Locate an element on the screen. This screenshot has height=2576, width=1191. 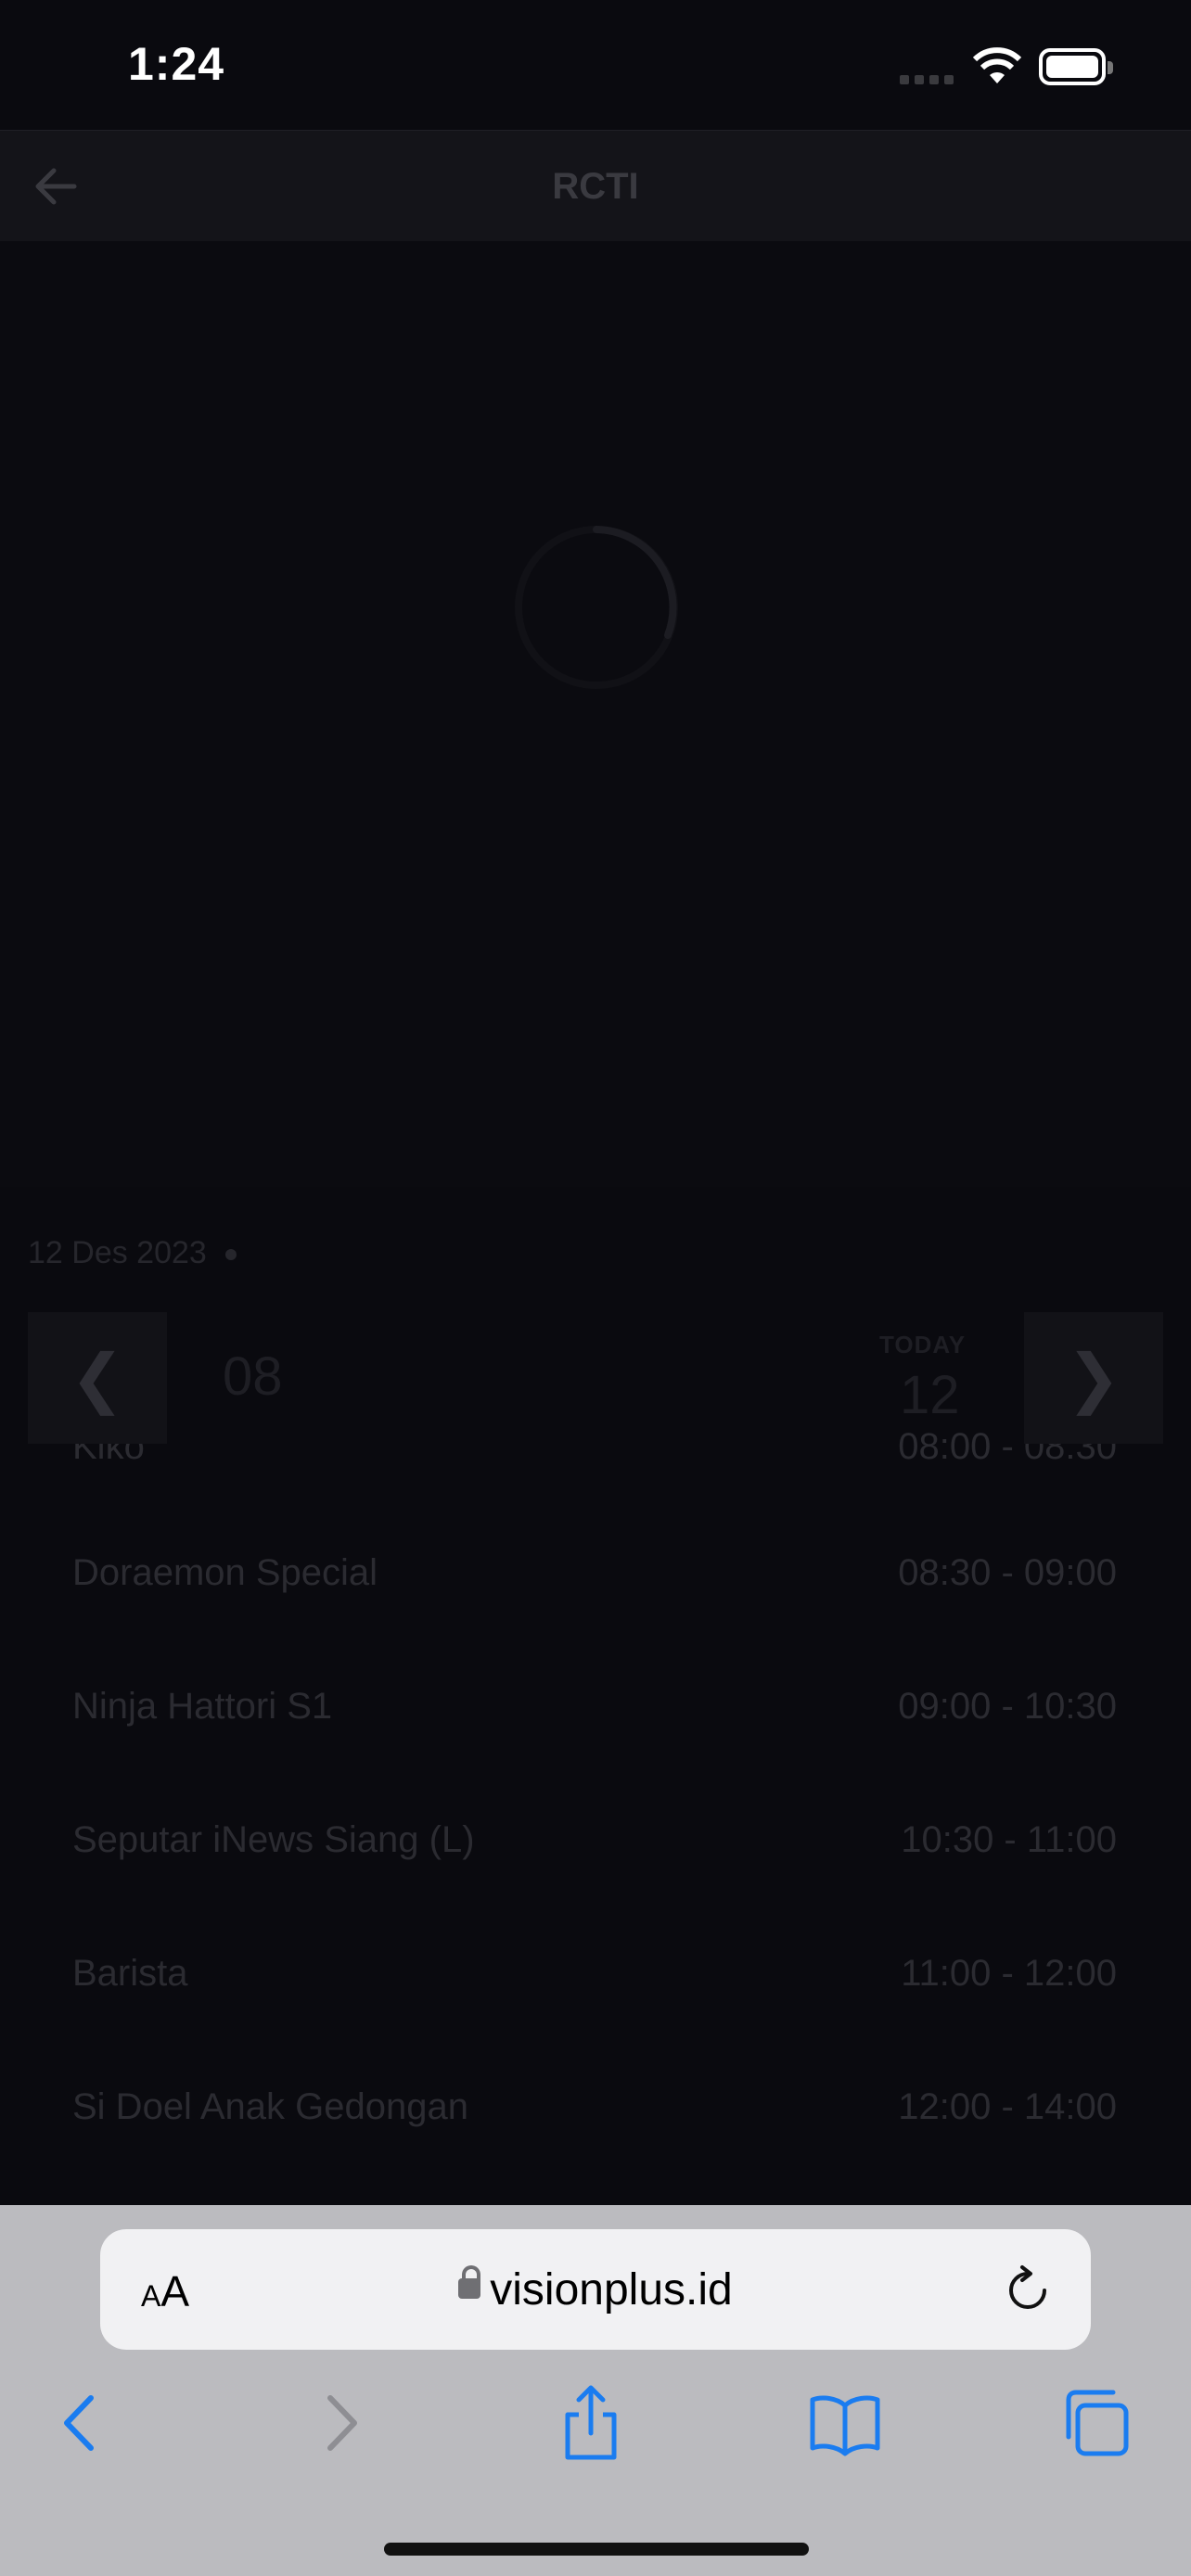
program-row: Seputar iNews Siang (L) 10:30 - 11:00 is located at coordinates (595, 1856).